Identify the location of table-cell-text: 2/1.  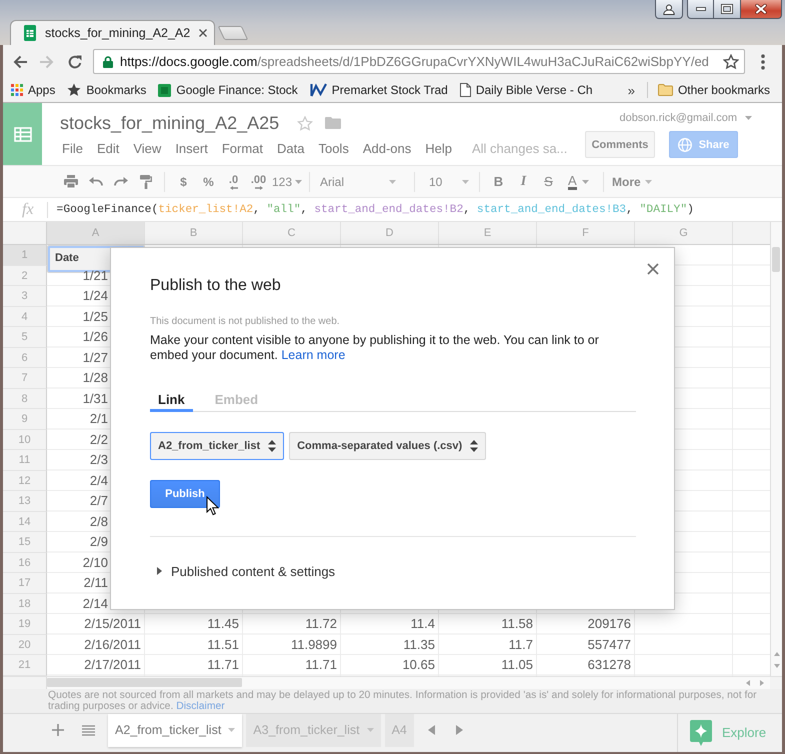
(98, 419).